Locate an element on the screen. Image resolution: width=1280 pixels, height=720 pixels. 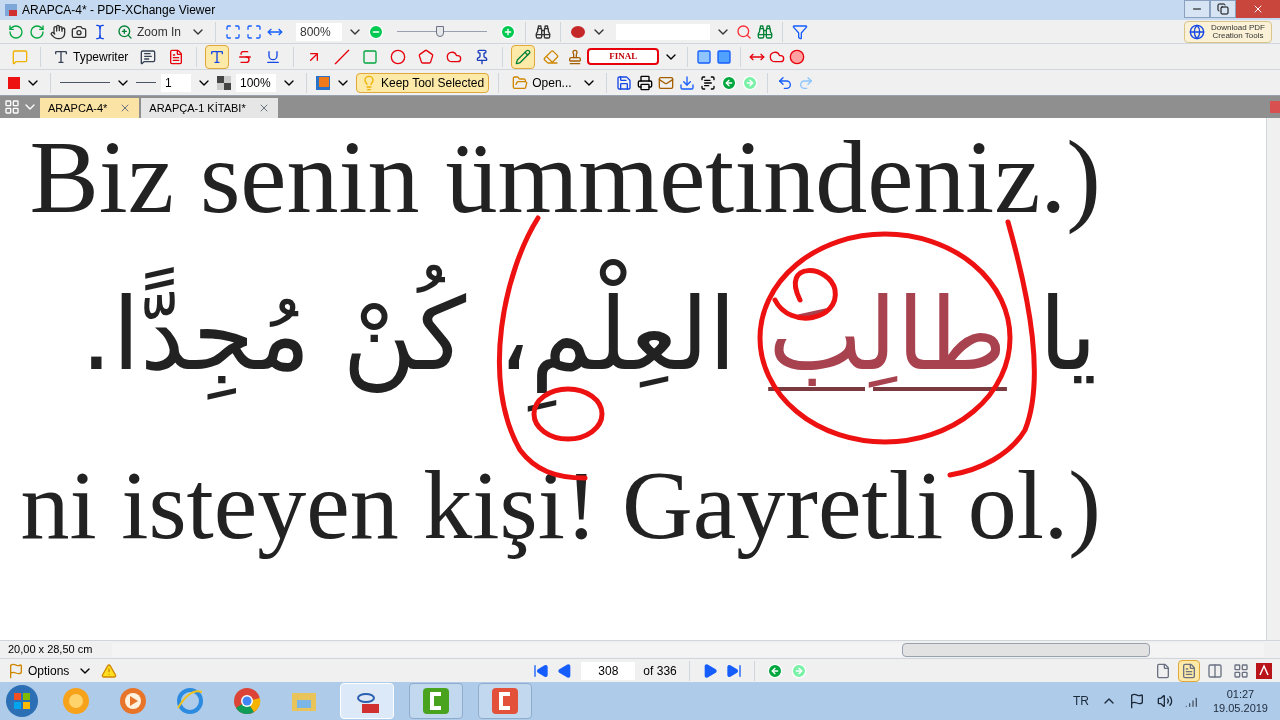
zoom-slider is located at coordinates (442, 31).